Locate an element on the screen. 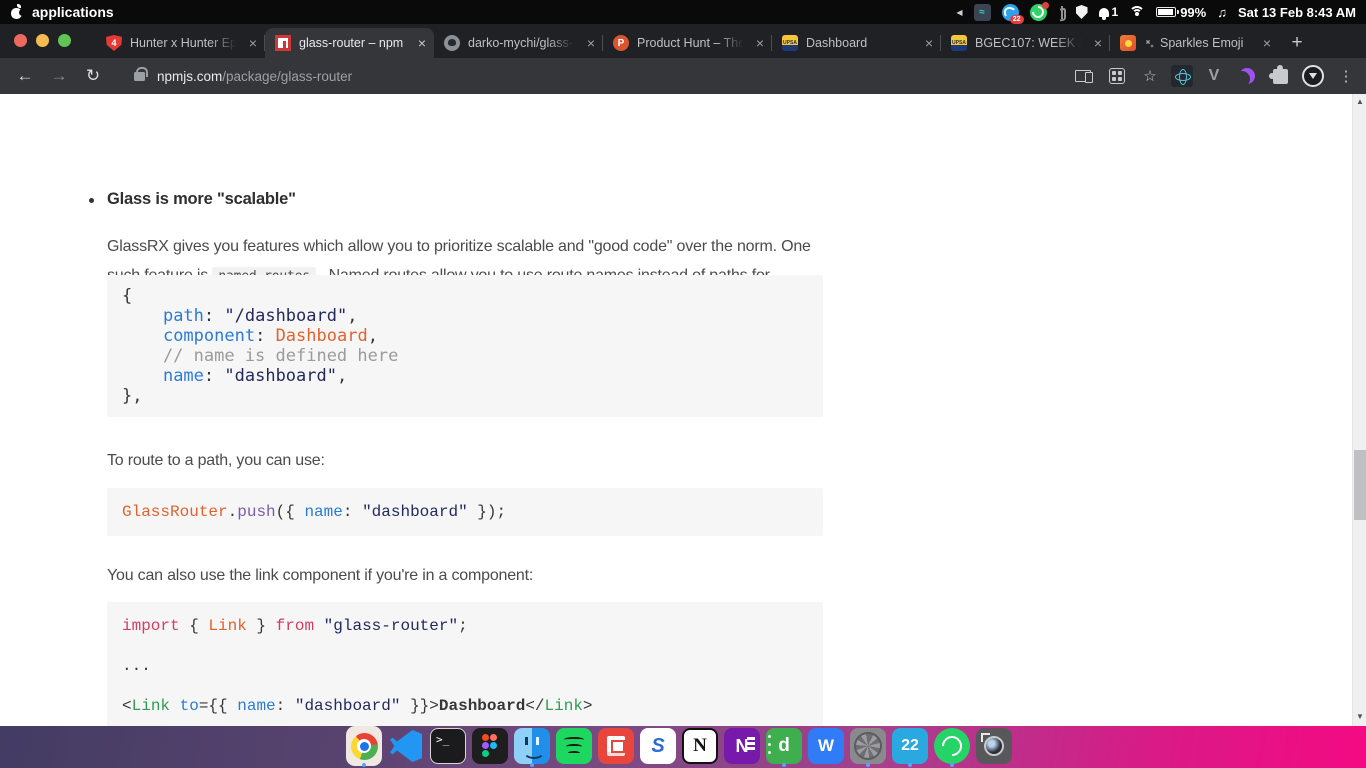 The image size is (1366, 768). dock-icon-dictionary is located at coordinates (616, 746).